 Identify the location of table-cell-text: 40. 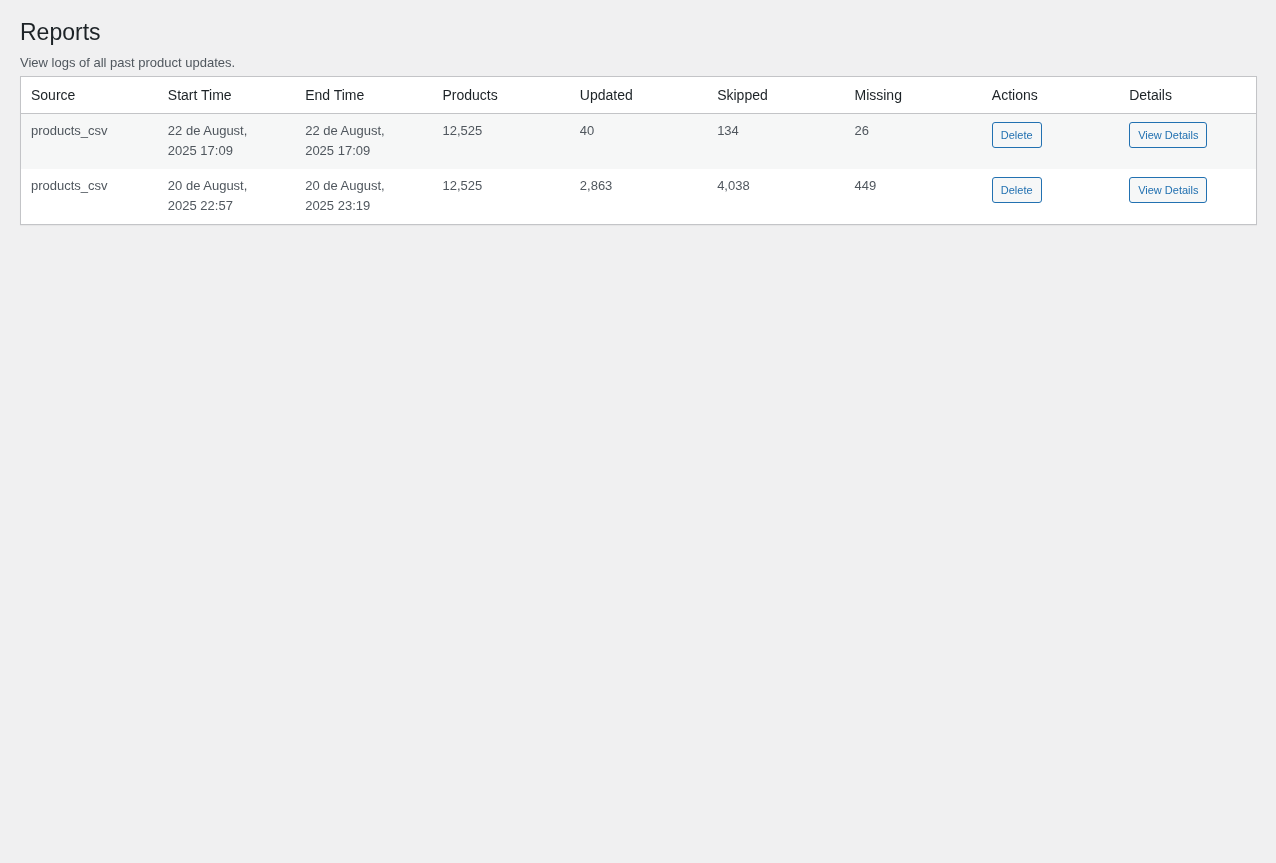
(587, 131).